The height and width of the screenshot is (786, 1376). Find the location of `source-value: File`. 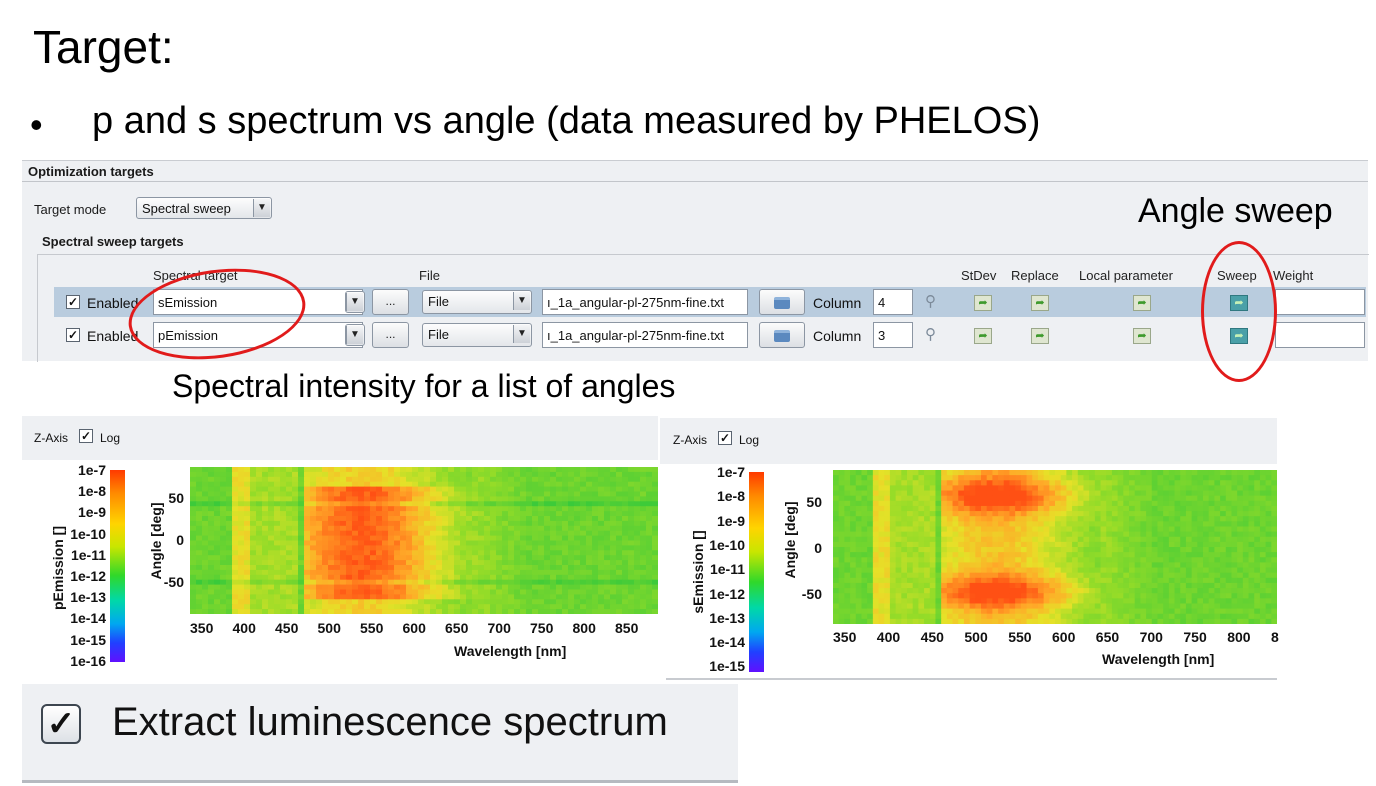

source-value: File is located at coordinates (438, 334).